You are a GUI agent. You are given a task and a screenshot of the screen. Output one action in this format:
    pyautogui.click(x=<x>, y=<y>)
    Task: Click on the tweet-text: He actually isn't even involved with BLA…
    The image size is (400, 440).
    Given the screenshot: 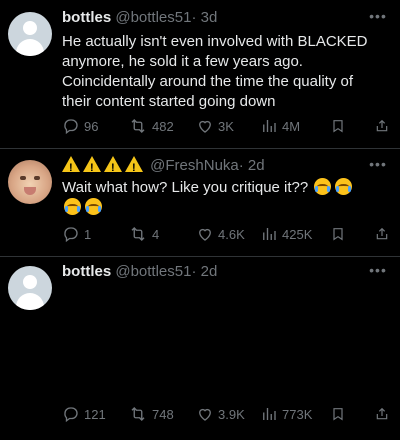 What is the action you would take?
    pyautogui.click(x=215, y=71)
    